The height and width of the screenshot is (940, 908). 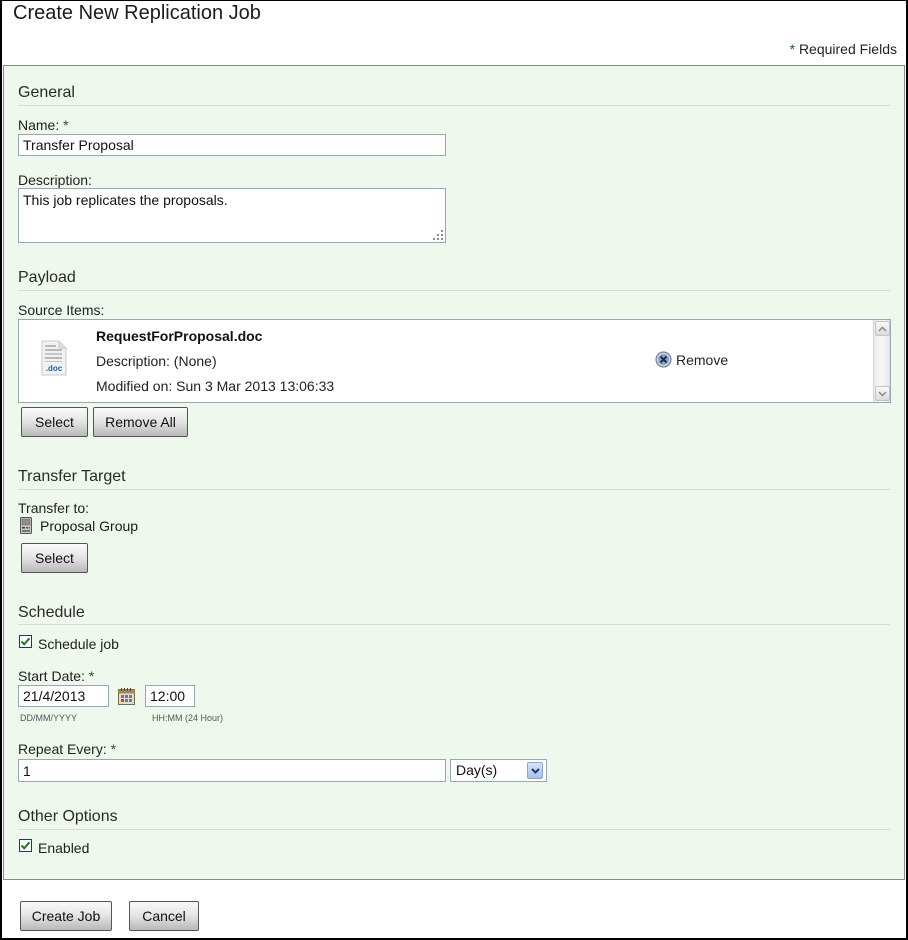 I want to click on transfer-to-label: Transfer to:, so click(x=54, y=508).